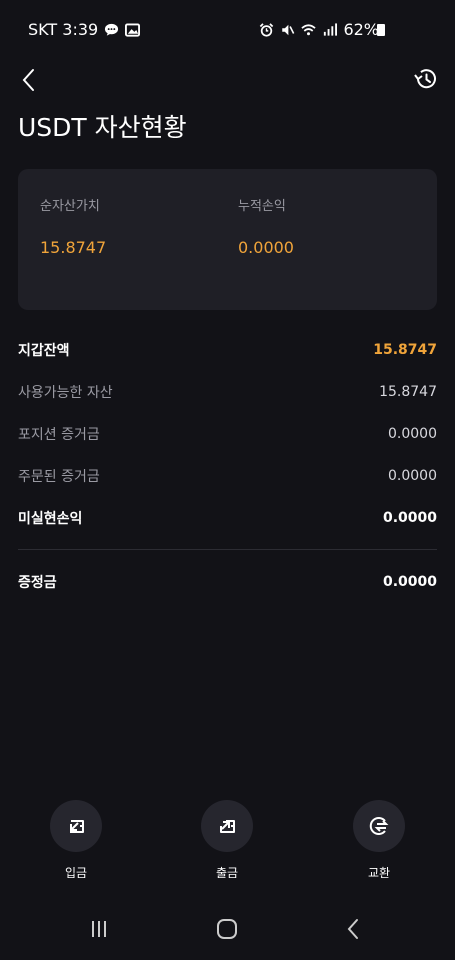 This screenshot has width=455, height=960. I want to click on recent-apps-icon, so click(99, 929).